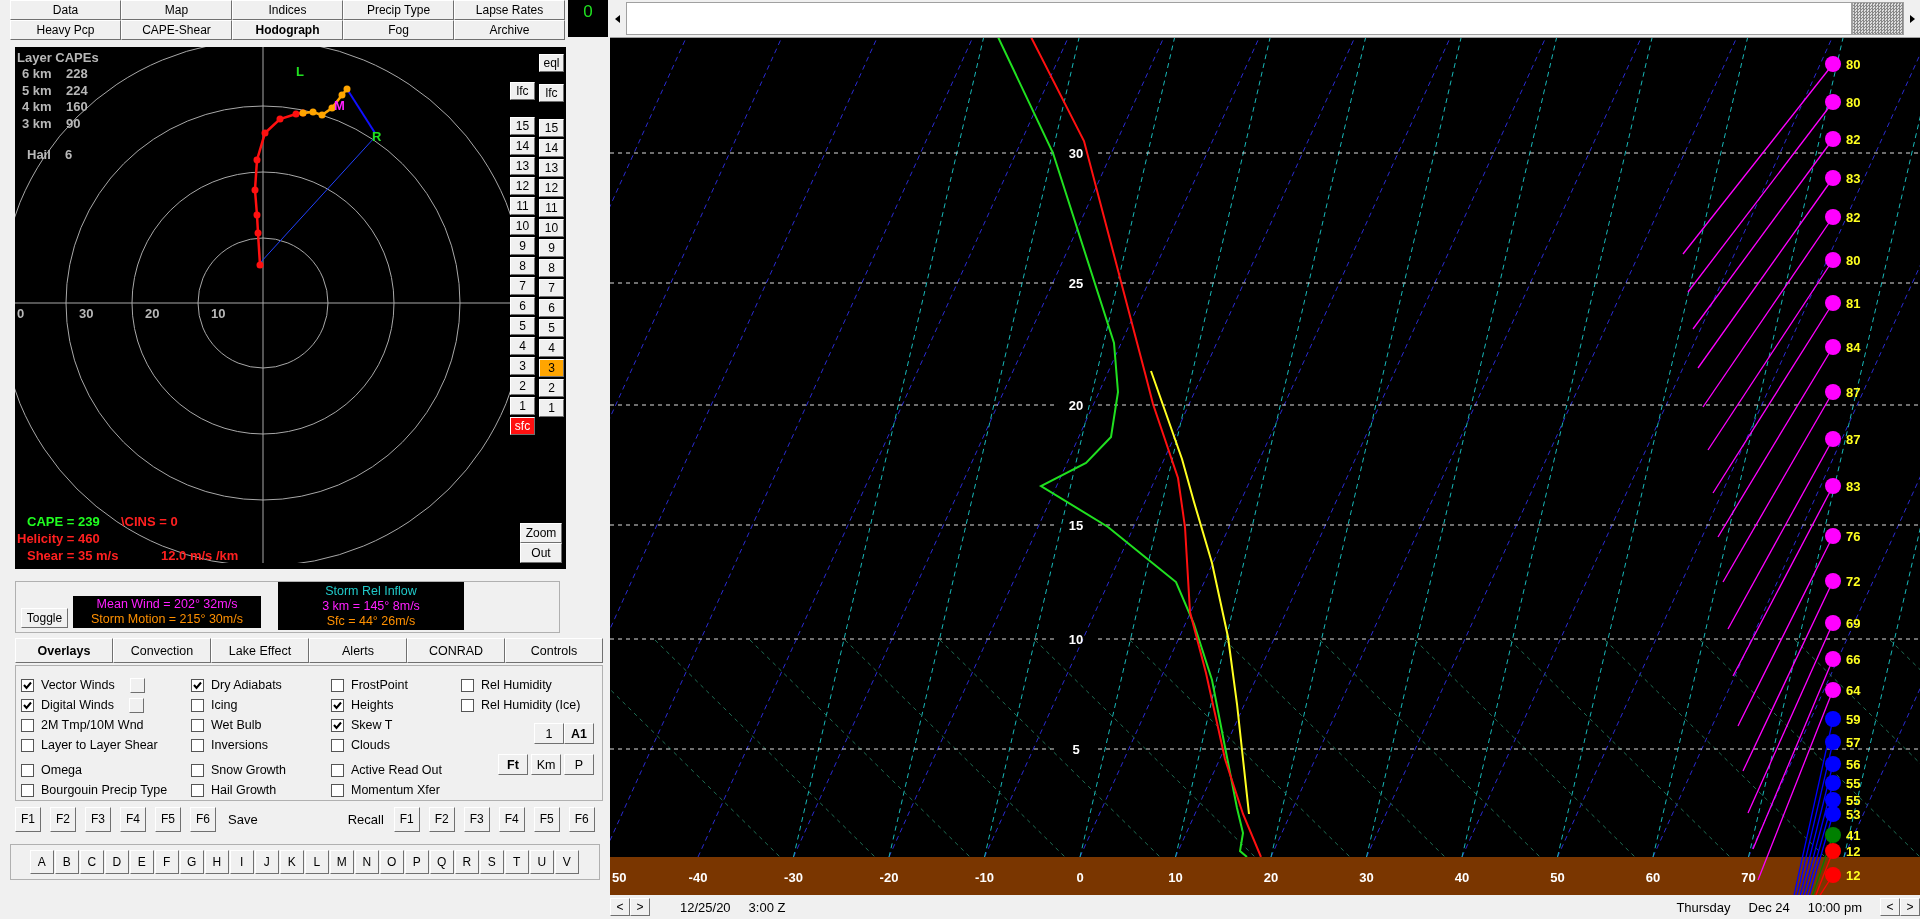  What do you see at coordinates (546, 819) in the screenshot?
I see `recall-slot-button: F5` at bounding box center [546, 819].